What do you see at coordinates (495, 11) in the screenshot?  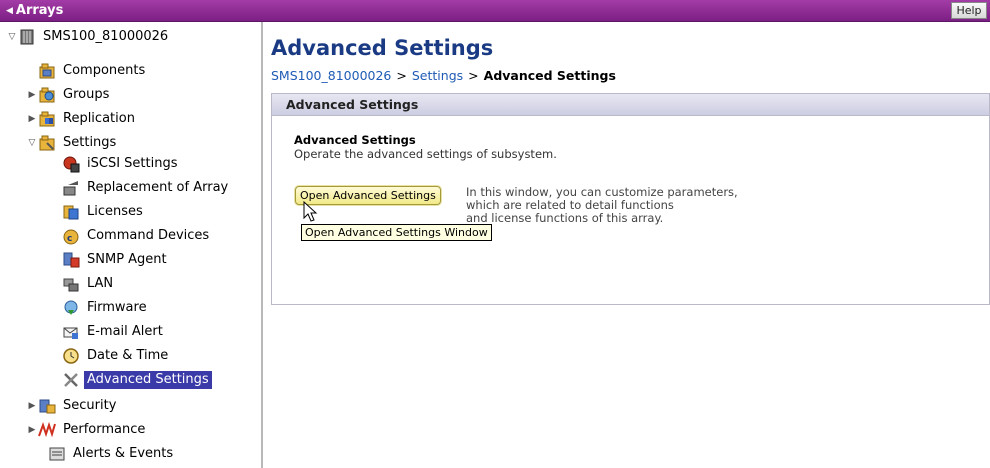 I see `top-bar: ◀ Arrays Help` at bounding box center [495, 11].